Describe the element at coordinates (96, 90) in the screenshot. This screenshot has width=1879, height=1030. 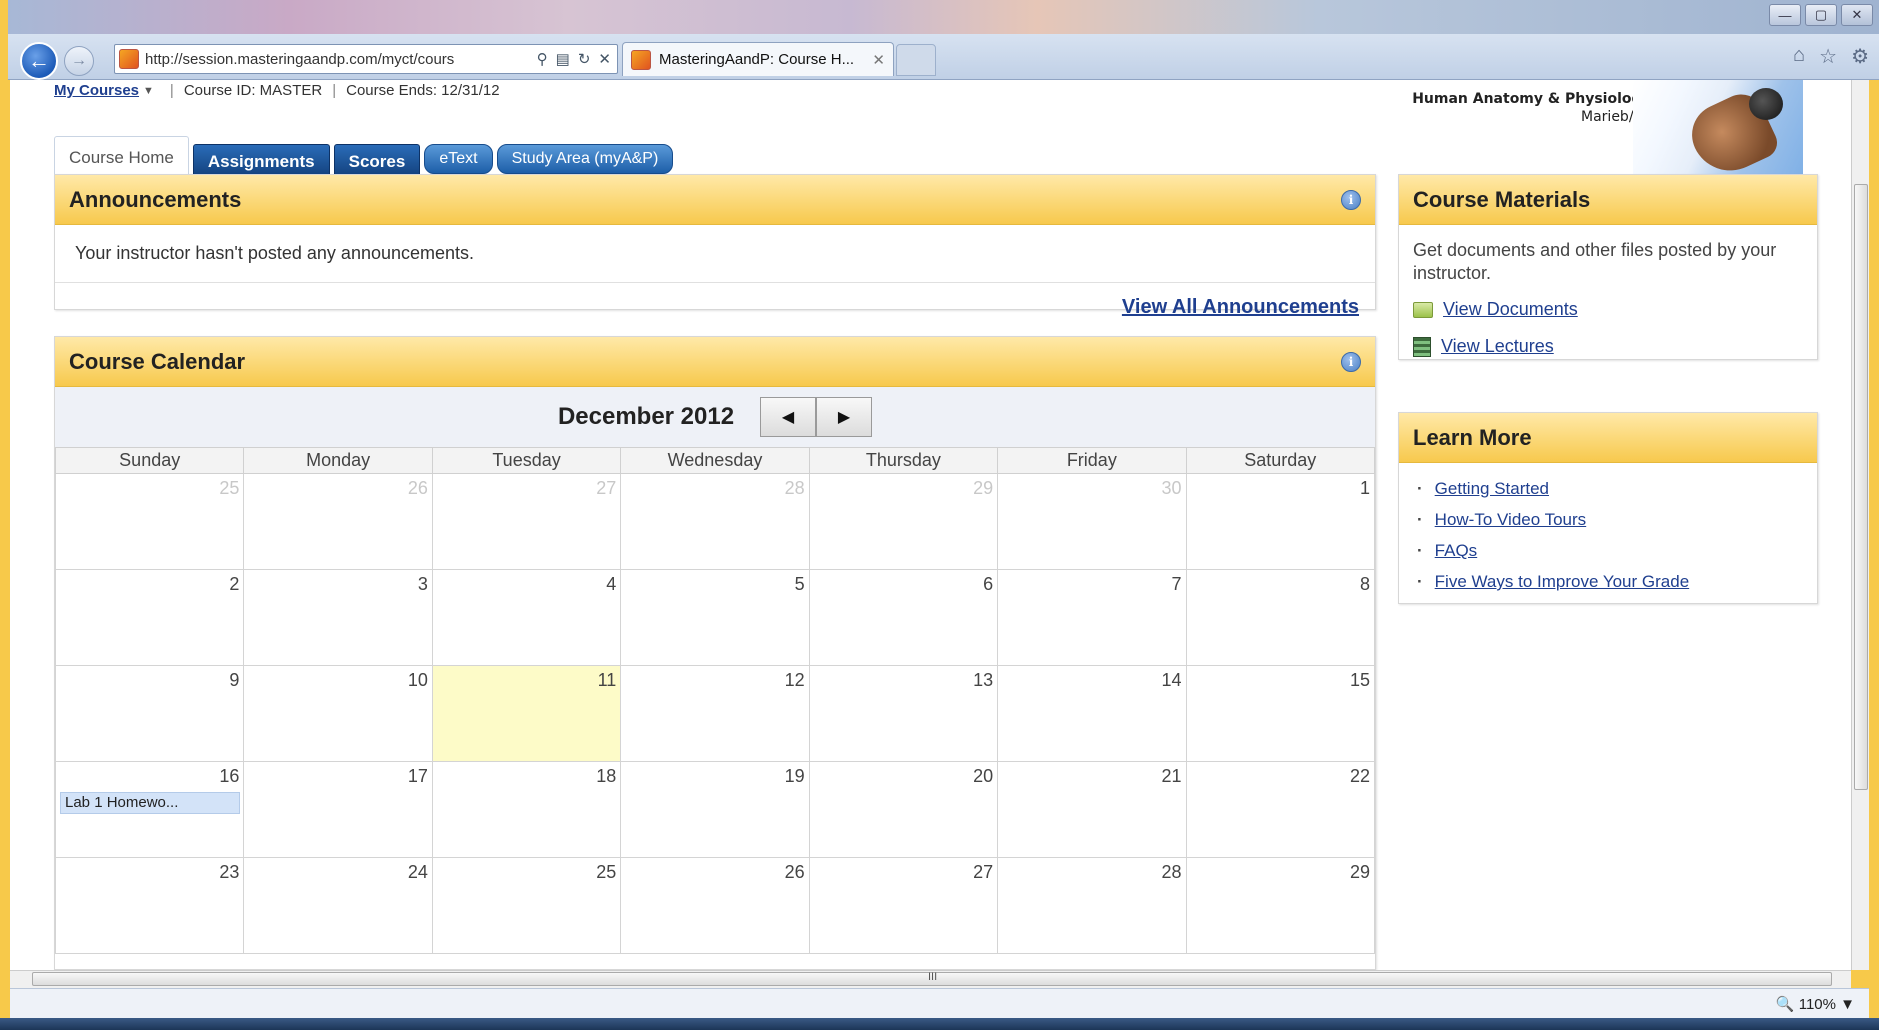
I see `my-courses-link: My Courses` at that location.